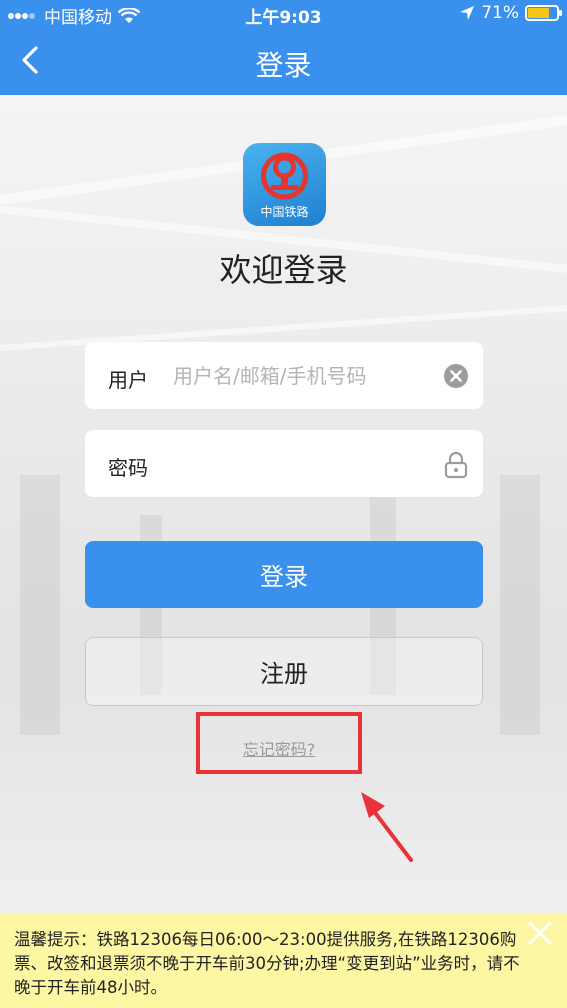  I want to click on clear-circle-icon, so click(456, 376).